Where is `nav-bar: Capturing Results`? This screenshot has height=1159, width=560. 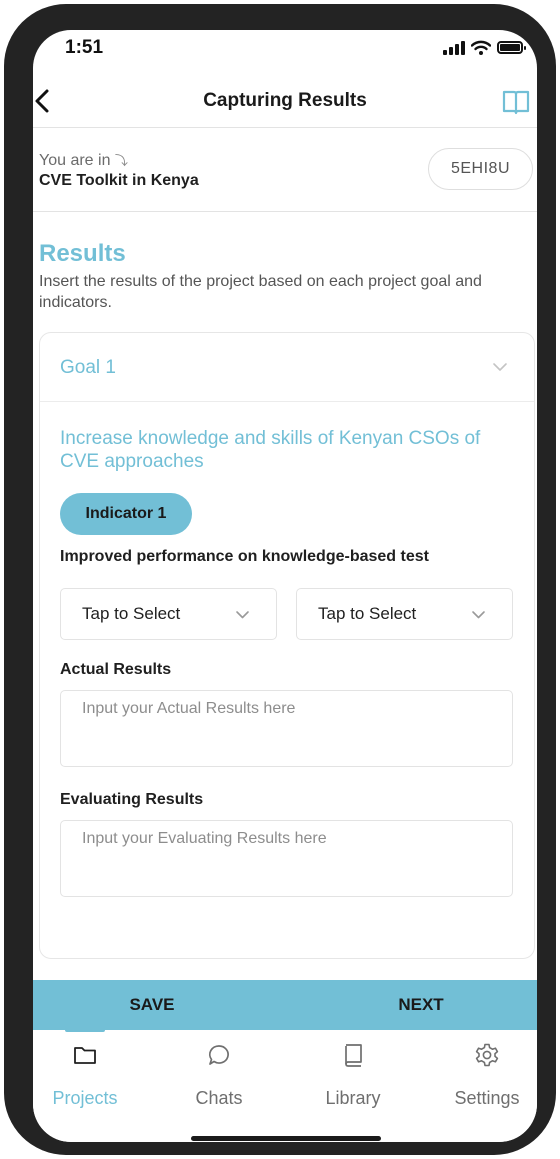
nav-bar: Capturing Results is located at coordinates (285, 102).